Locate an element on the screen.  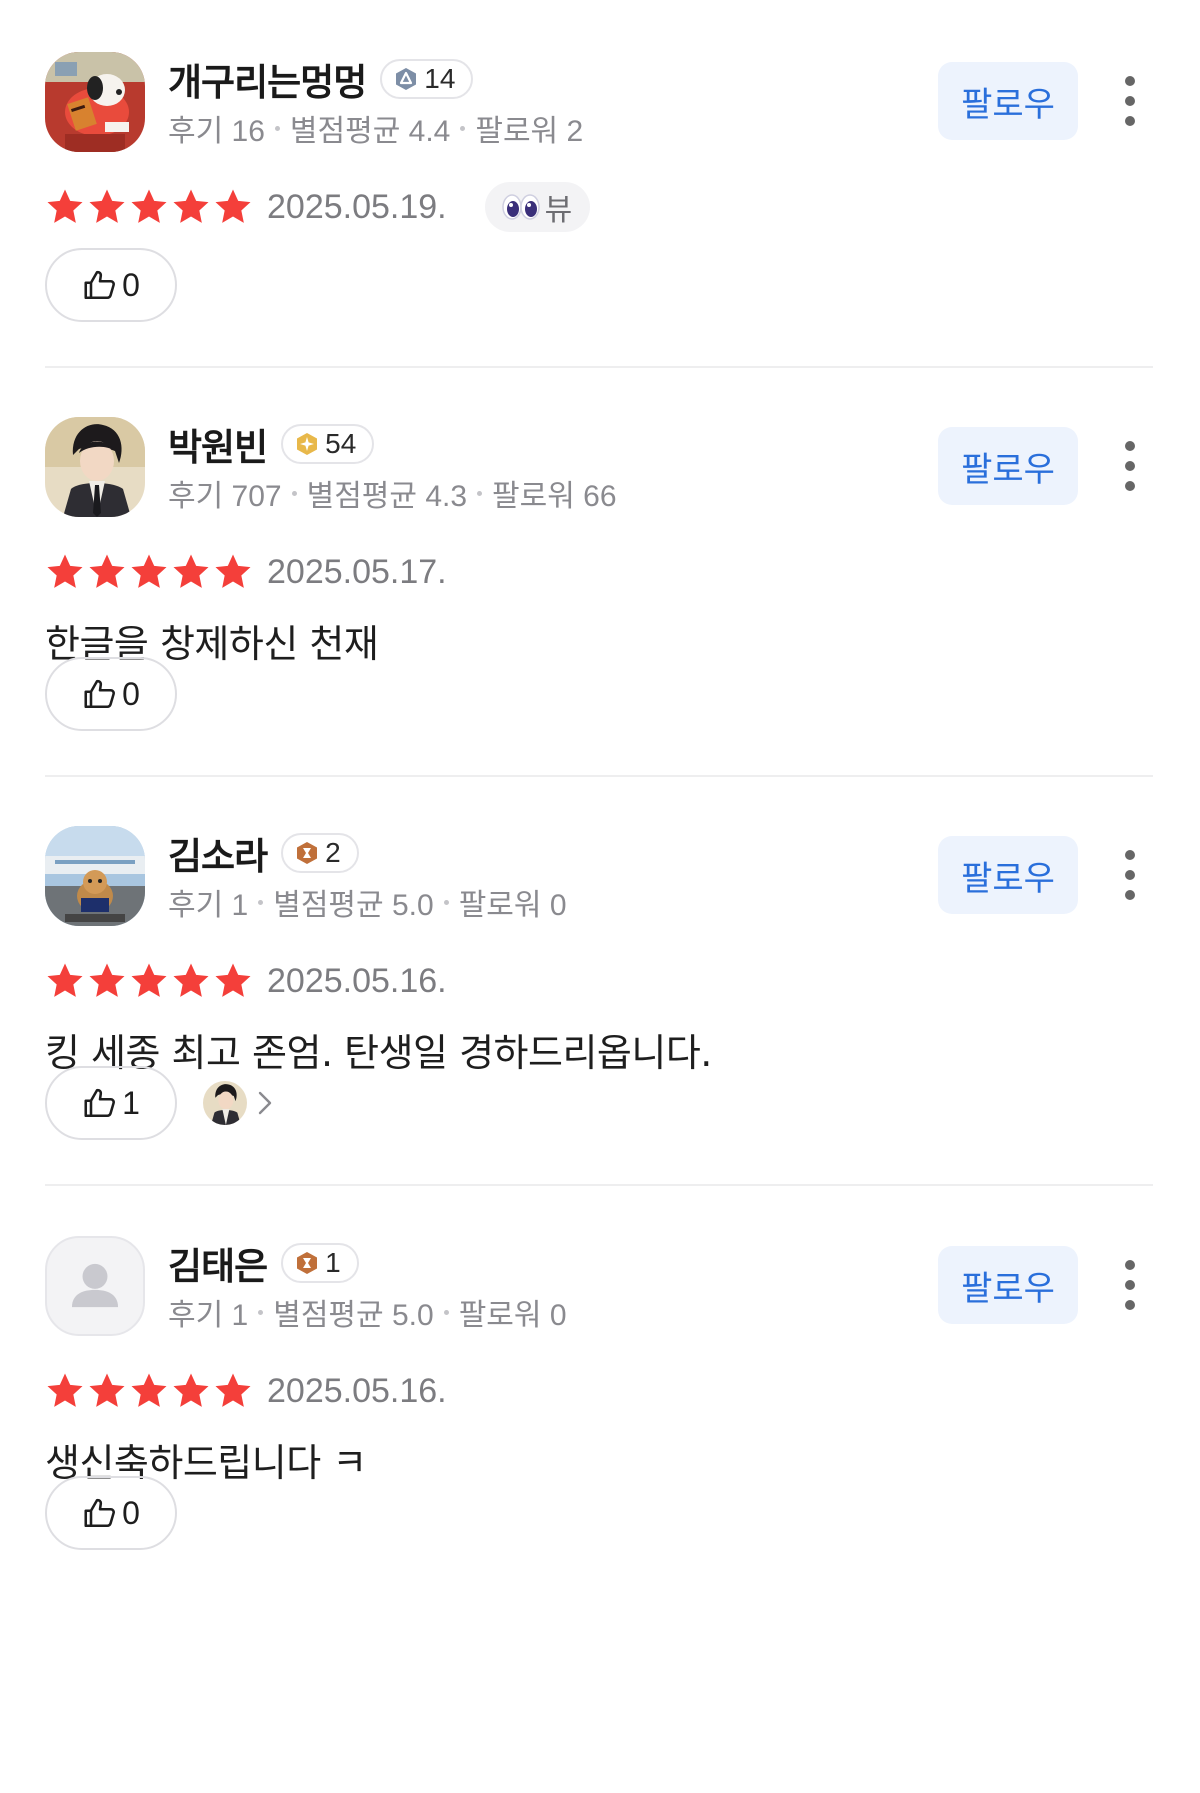
avatar-image-snoopy is located at coordinates (95, 102).